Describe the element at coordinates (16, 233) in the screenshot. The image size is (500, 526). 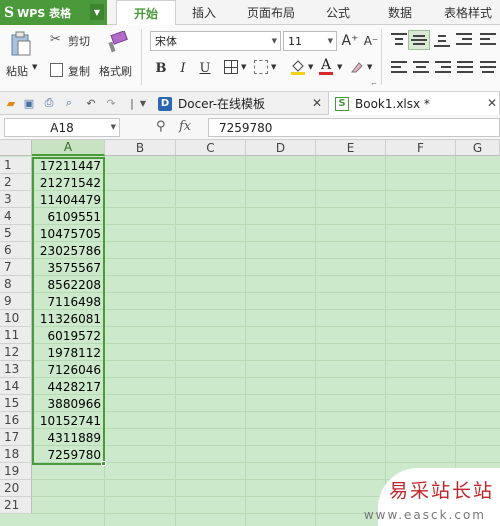
I see `row-header-5: 5` at that location.